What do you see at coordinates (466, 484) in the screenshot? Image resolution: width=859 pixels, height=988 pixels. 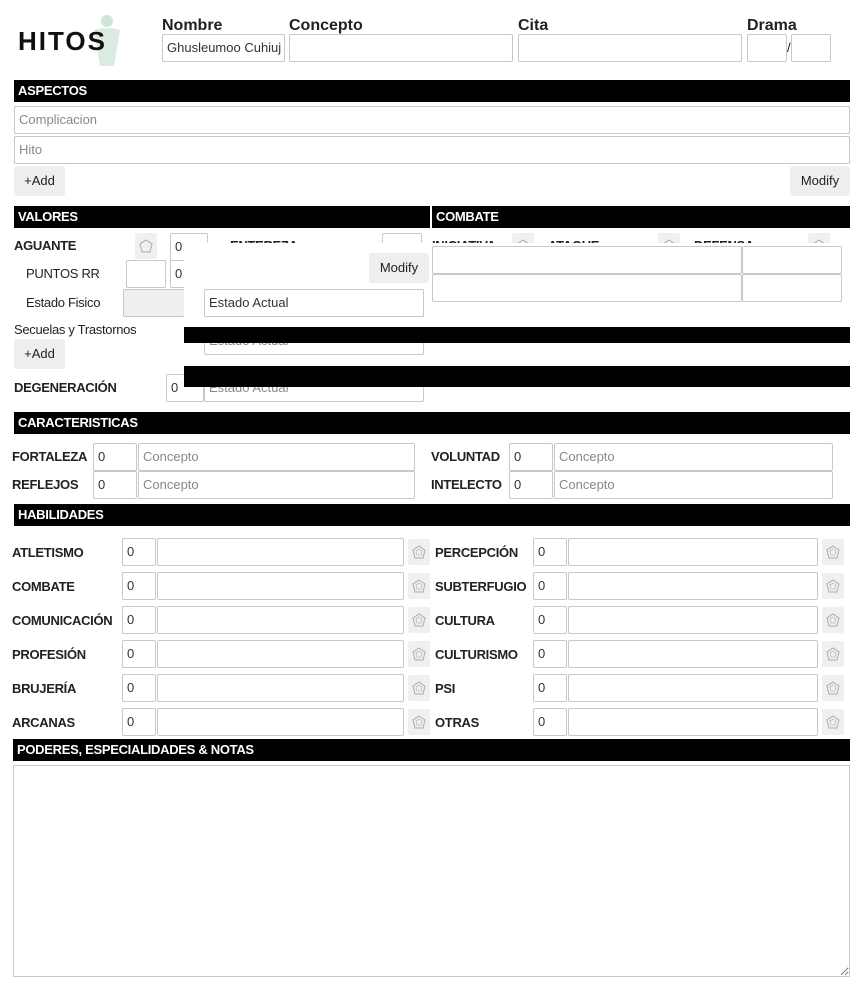 I see `caracteristica-label: INTELECTO` at bounding box center [466, 484].